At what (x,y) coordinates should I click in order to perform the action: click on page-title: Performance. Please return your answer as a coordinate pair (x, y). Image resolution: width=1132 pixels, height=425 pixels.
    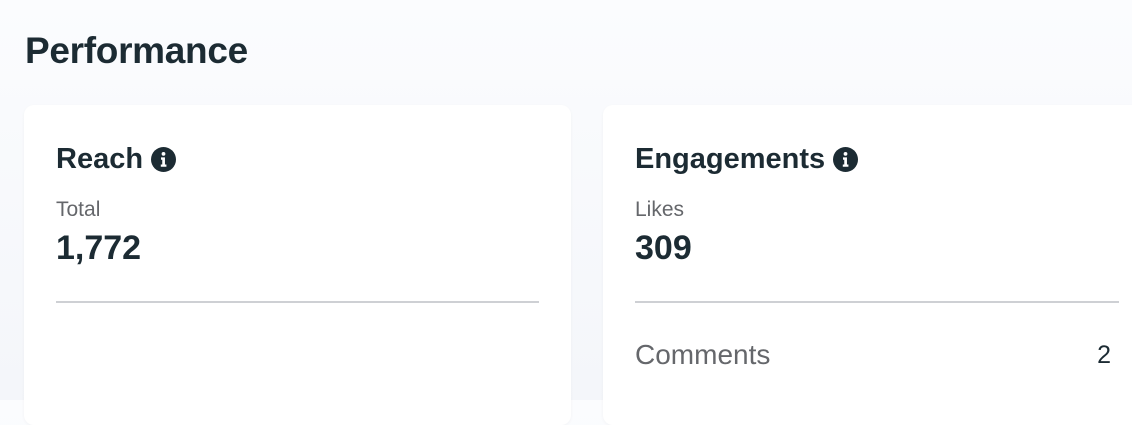
    Looking at the image, I should click on (136, 50).